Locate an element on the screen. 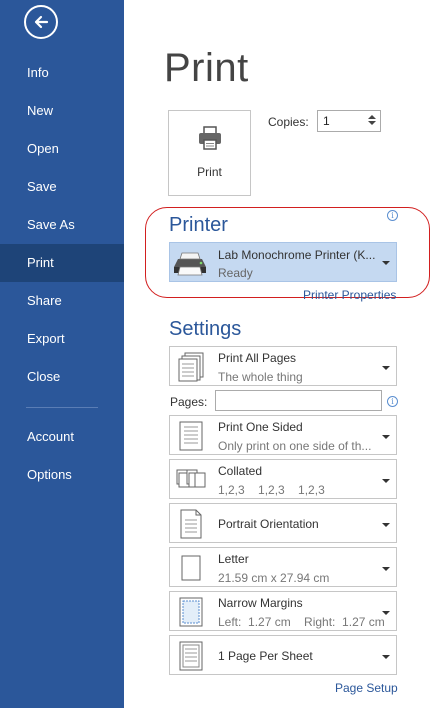  copies-spinner: 1 is located at coordinates (349, 121).